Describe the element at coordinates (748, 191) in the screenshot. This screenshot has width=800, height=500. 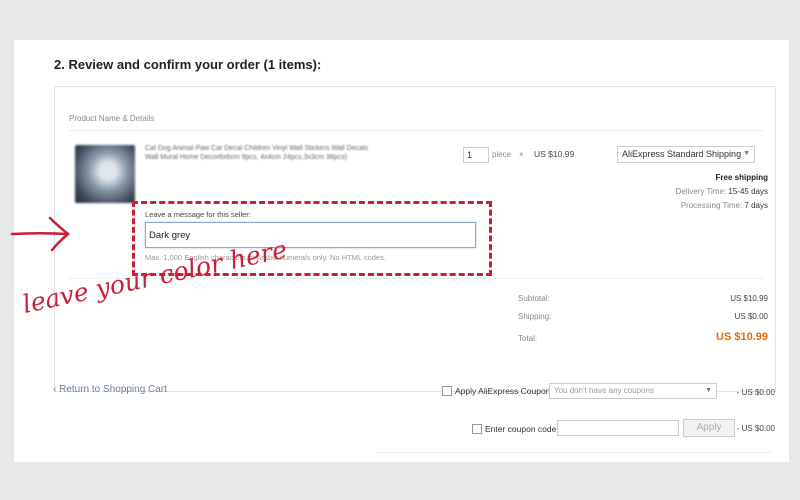
I see `delivery-time-value: 15-45 days` at that location.